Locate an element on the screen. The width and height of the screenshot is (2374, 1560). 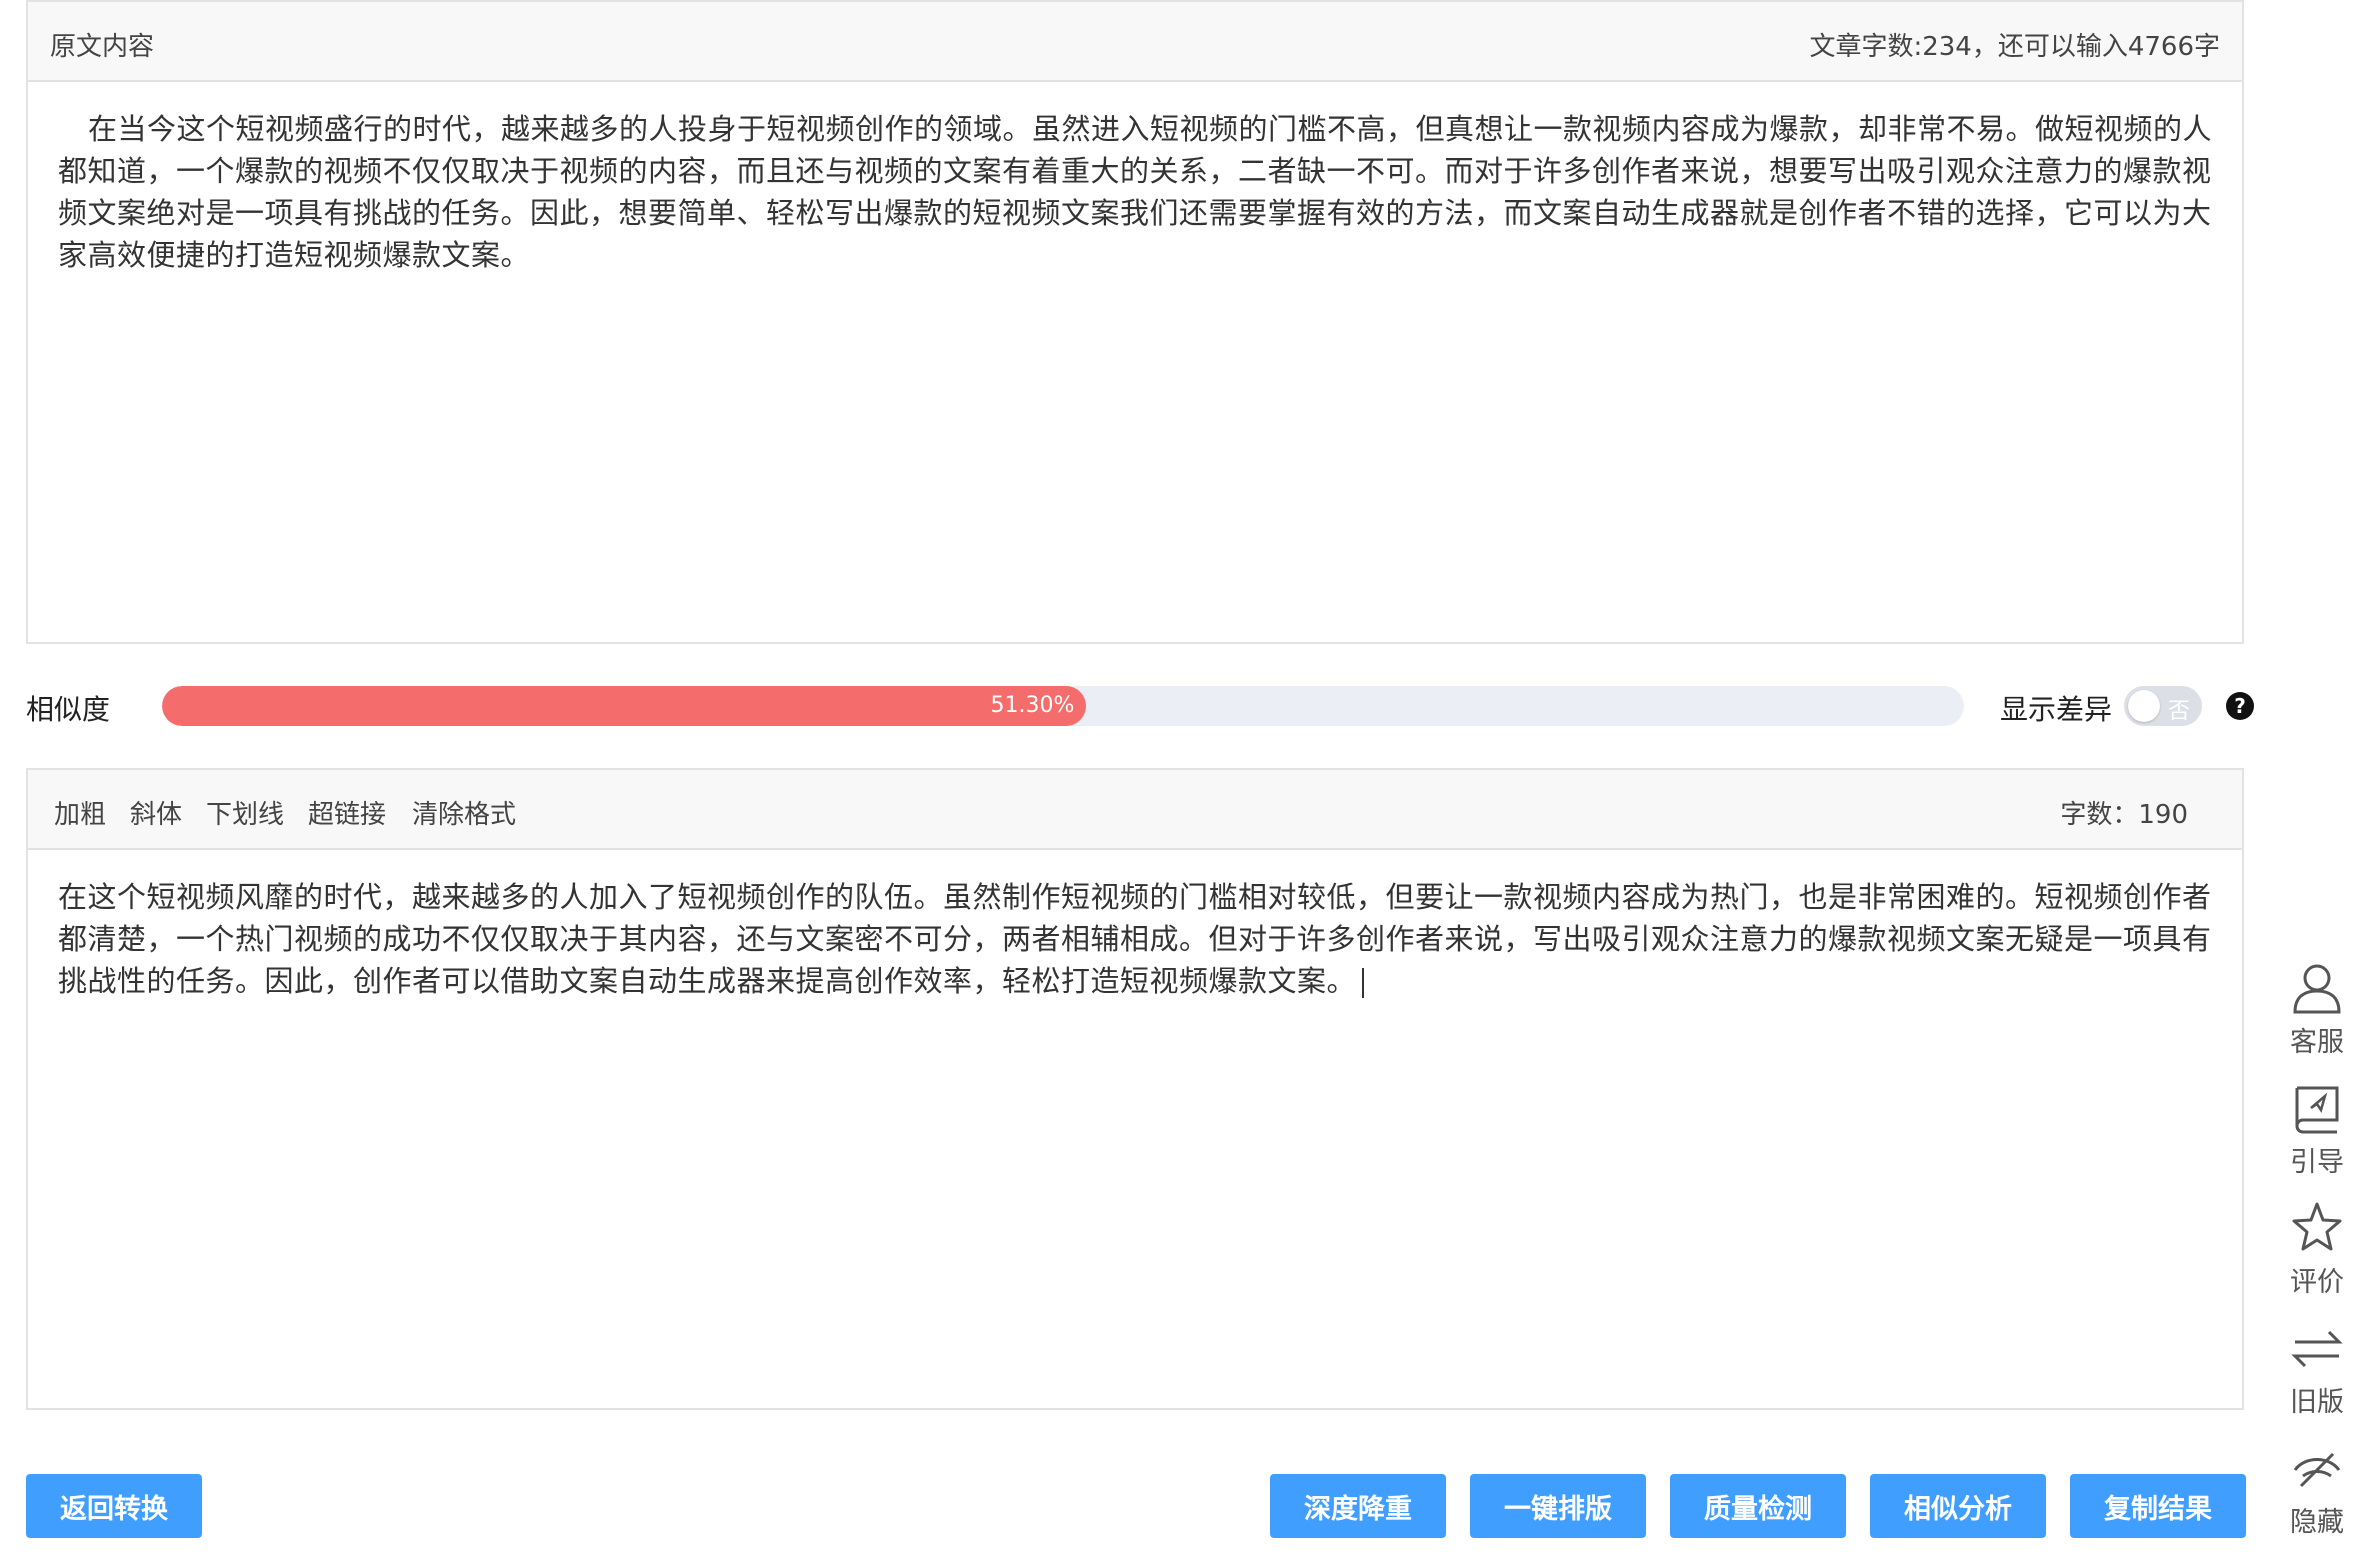
result-word-count: 字数：190 is located at coordinates (2124, 815).